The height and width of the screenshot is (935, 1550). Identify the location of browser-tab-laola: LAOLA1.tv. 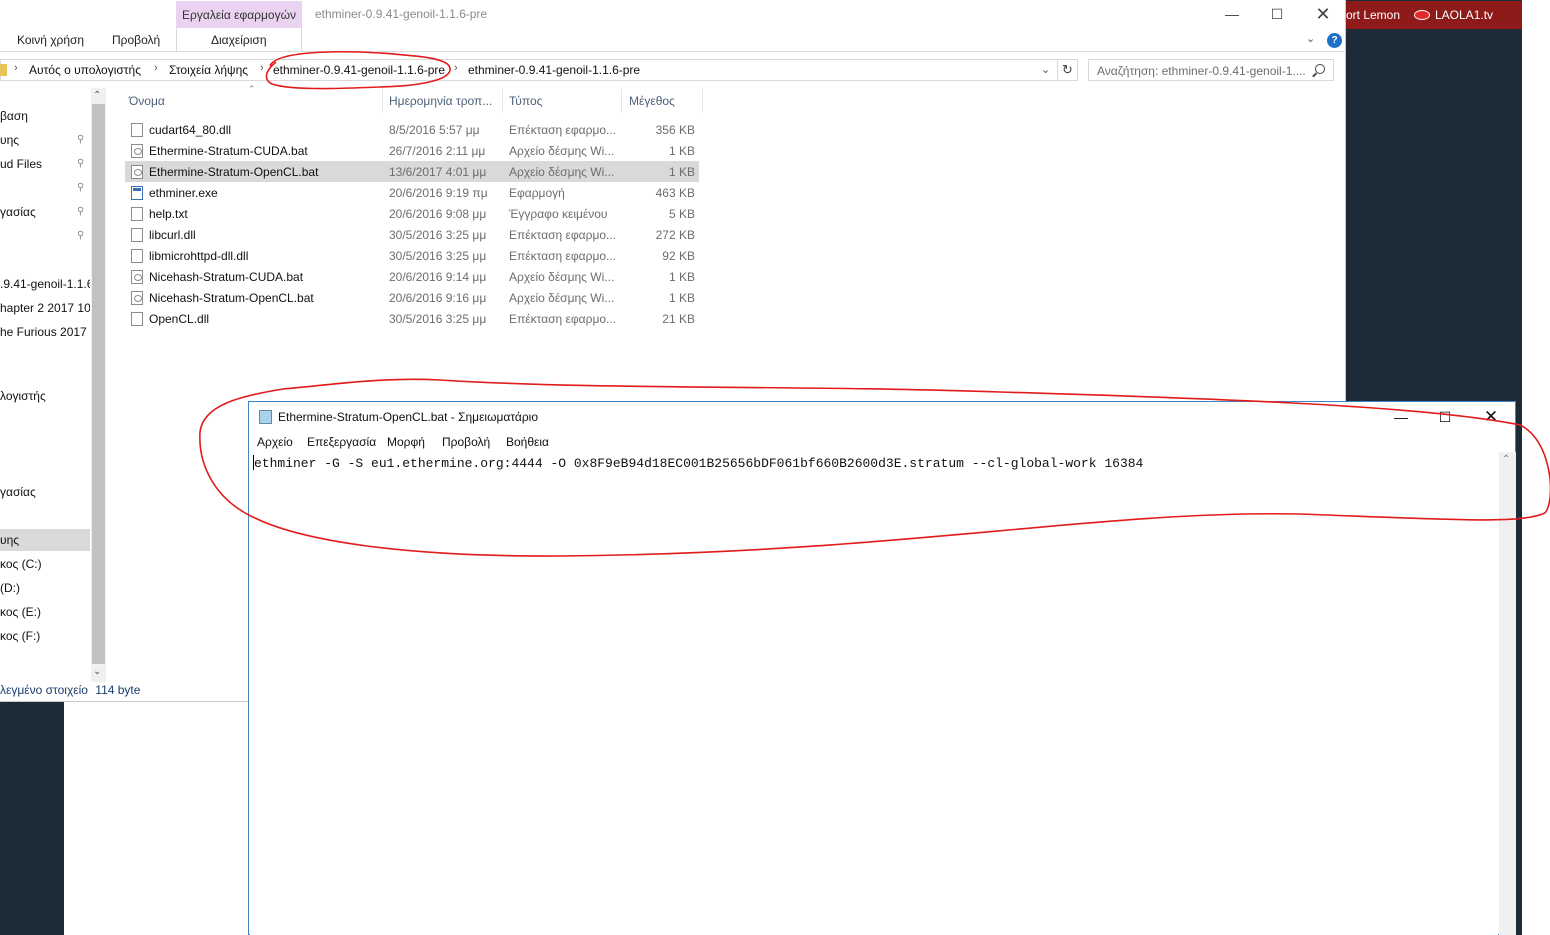
(1453, 15).